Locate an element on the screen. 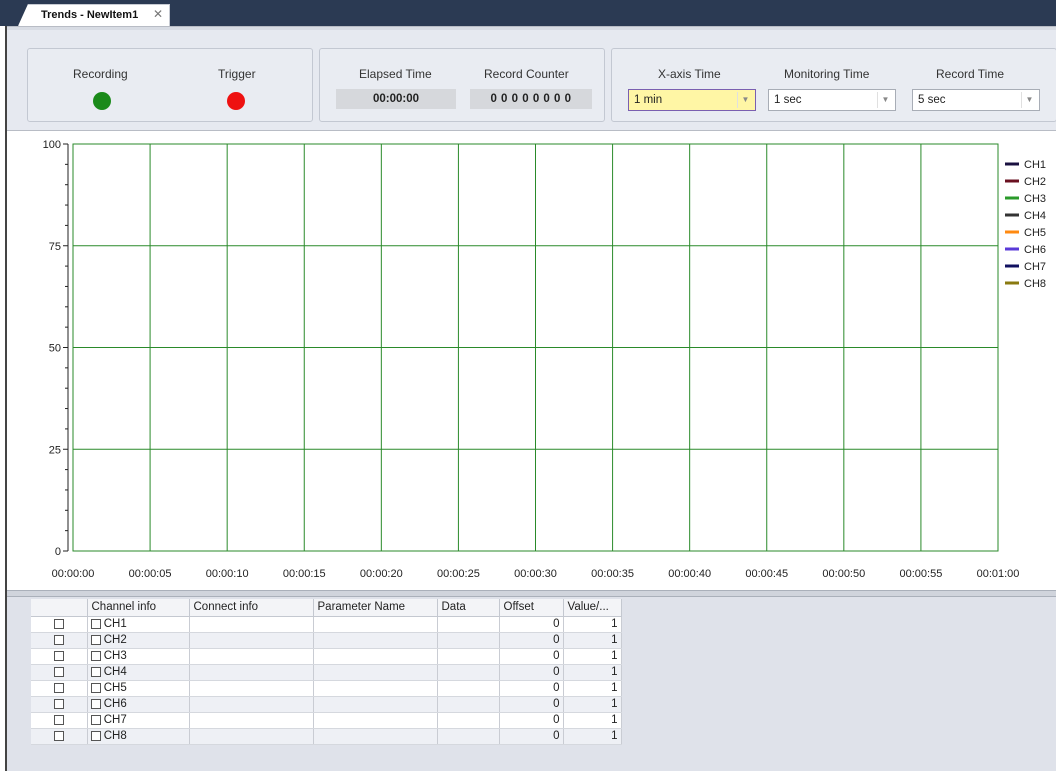 The image size is (1056, 771). channel-cell: CH2 is located at coordinates (138, 640).